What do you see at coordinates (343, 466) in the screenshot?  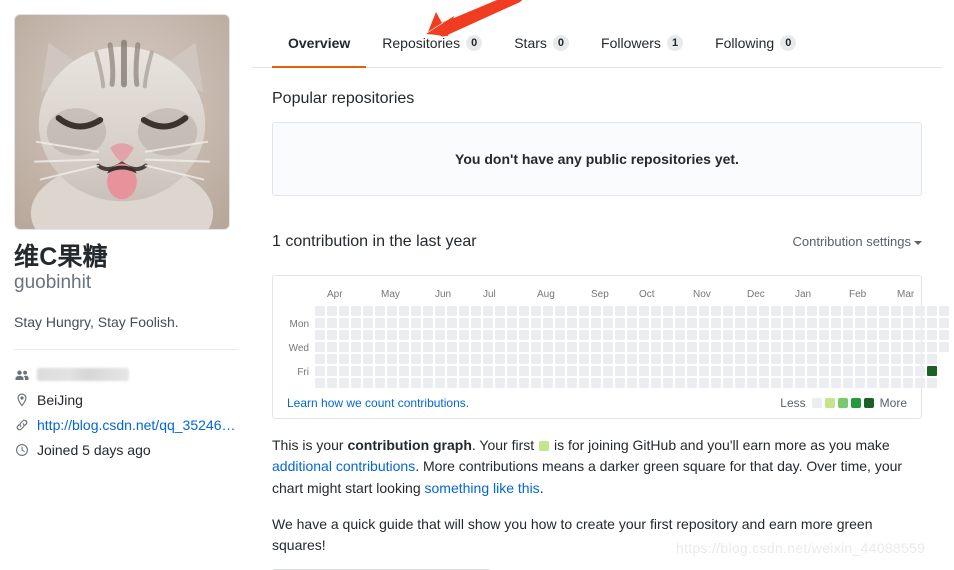 I see `additional-contributions-link: additional contributions` at bounding box center [343, 466].